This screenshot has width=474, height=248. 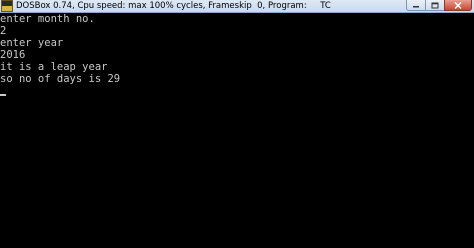 I want to click on caption-buttons, so click(x=439, y=6).